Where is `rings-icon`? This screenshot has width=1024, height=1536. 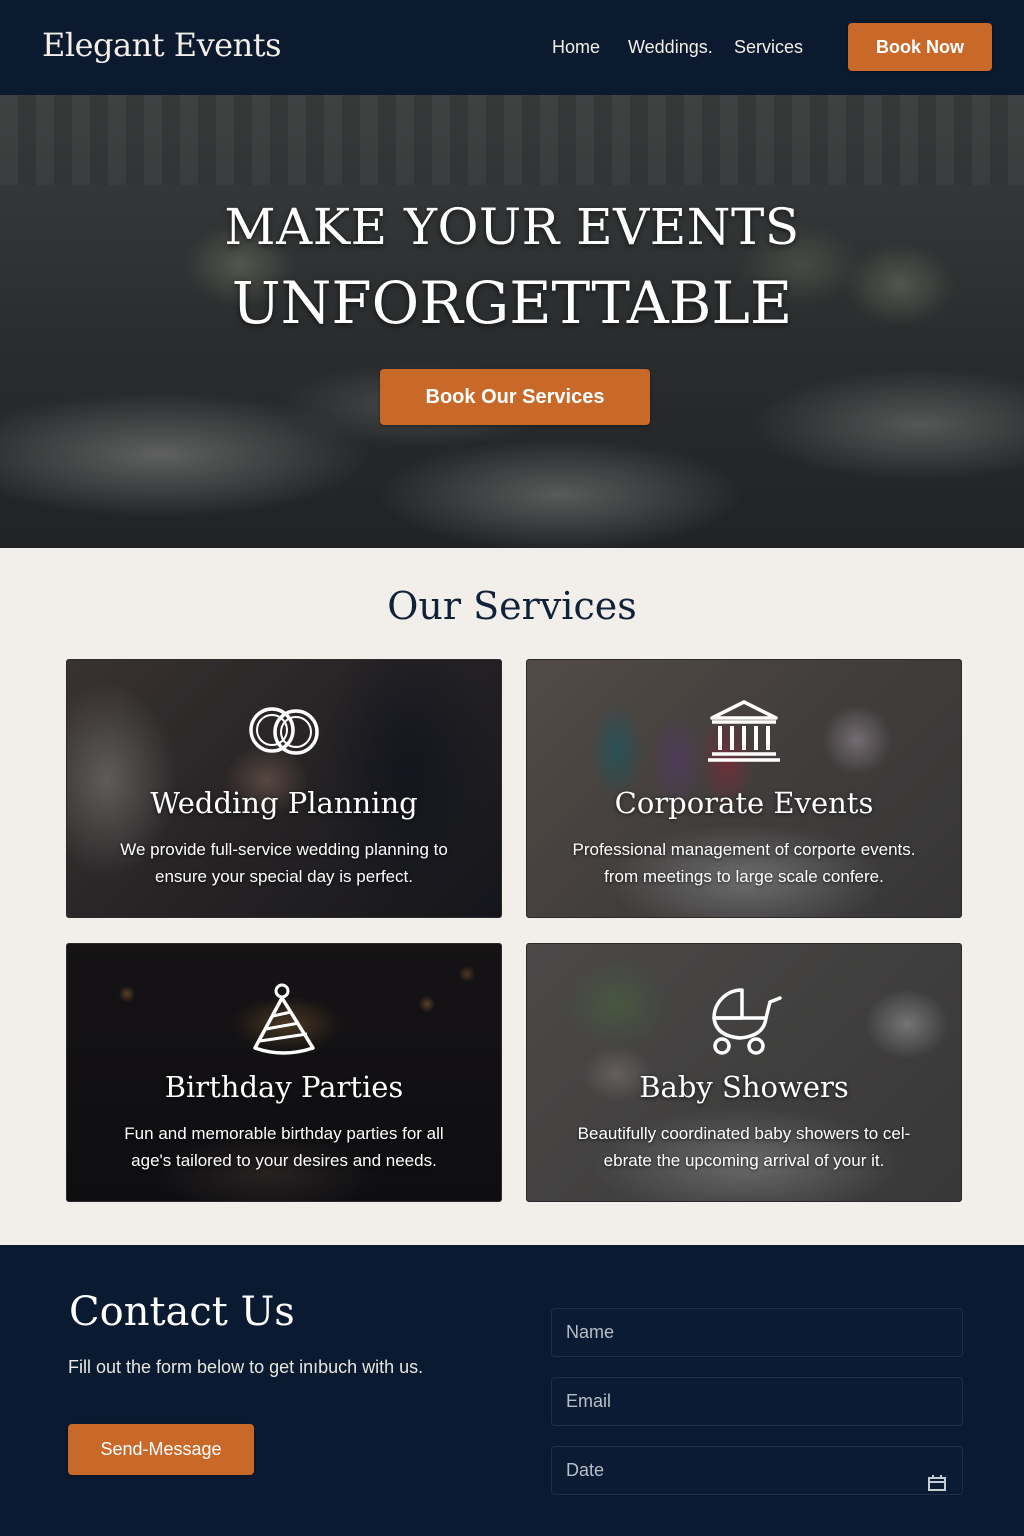 rings-icon is located at coordinates (284, 732).